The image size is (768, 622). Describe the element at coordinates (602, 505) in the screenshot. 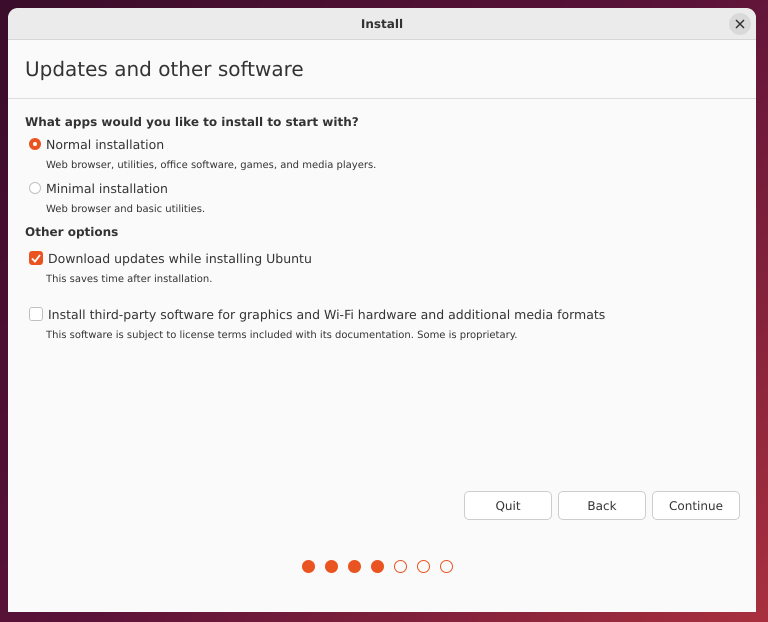

I see `action-button: Back` at that location.